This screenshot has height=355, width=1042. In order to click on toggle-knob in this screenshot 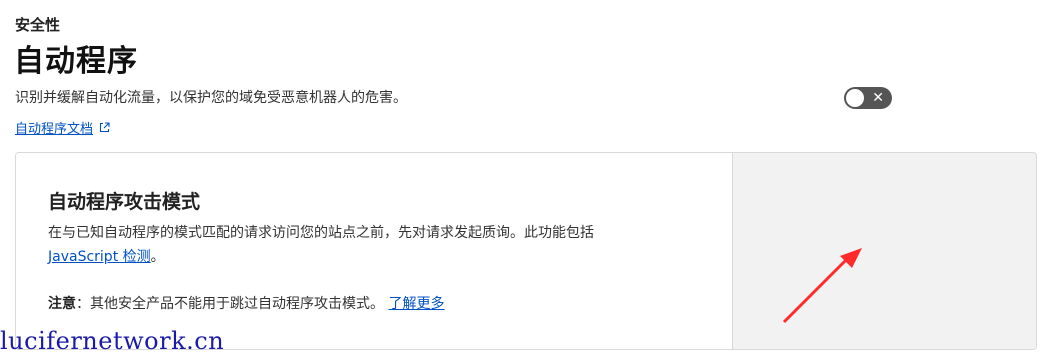, I will do `click(855, 98)`.